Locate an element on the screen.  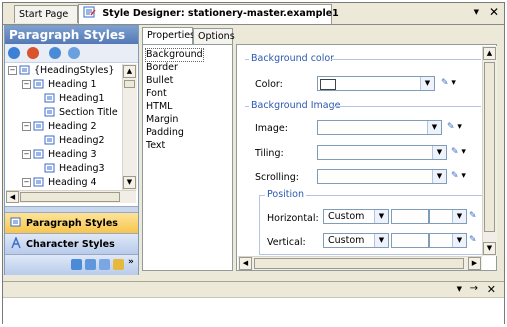
paragraph-styles-button: Paragraph Styles is located at coordinates (71, 222).